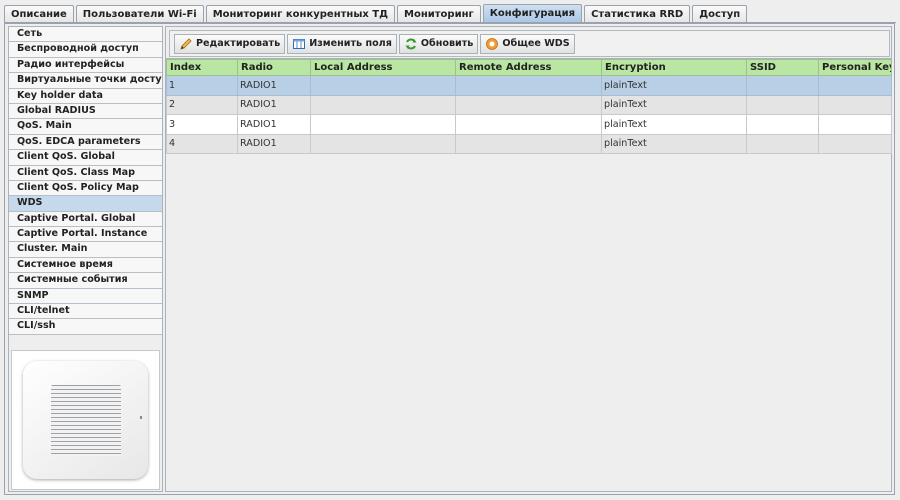  What do you see at coordinates (85, 35) in the screenshot?
I see `sidebar-item-network: Сеть` at bounding box center [85, 35].